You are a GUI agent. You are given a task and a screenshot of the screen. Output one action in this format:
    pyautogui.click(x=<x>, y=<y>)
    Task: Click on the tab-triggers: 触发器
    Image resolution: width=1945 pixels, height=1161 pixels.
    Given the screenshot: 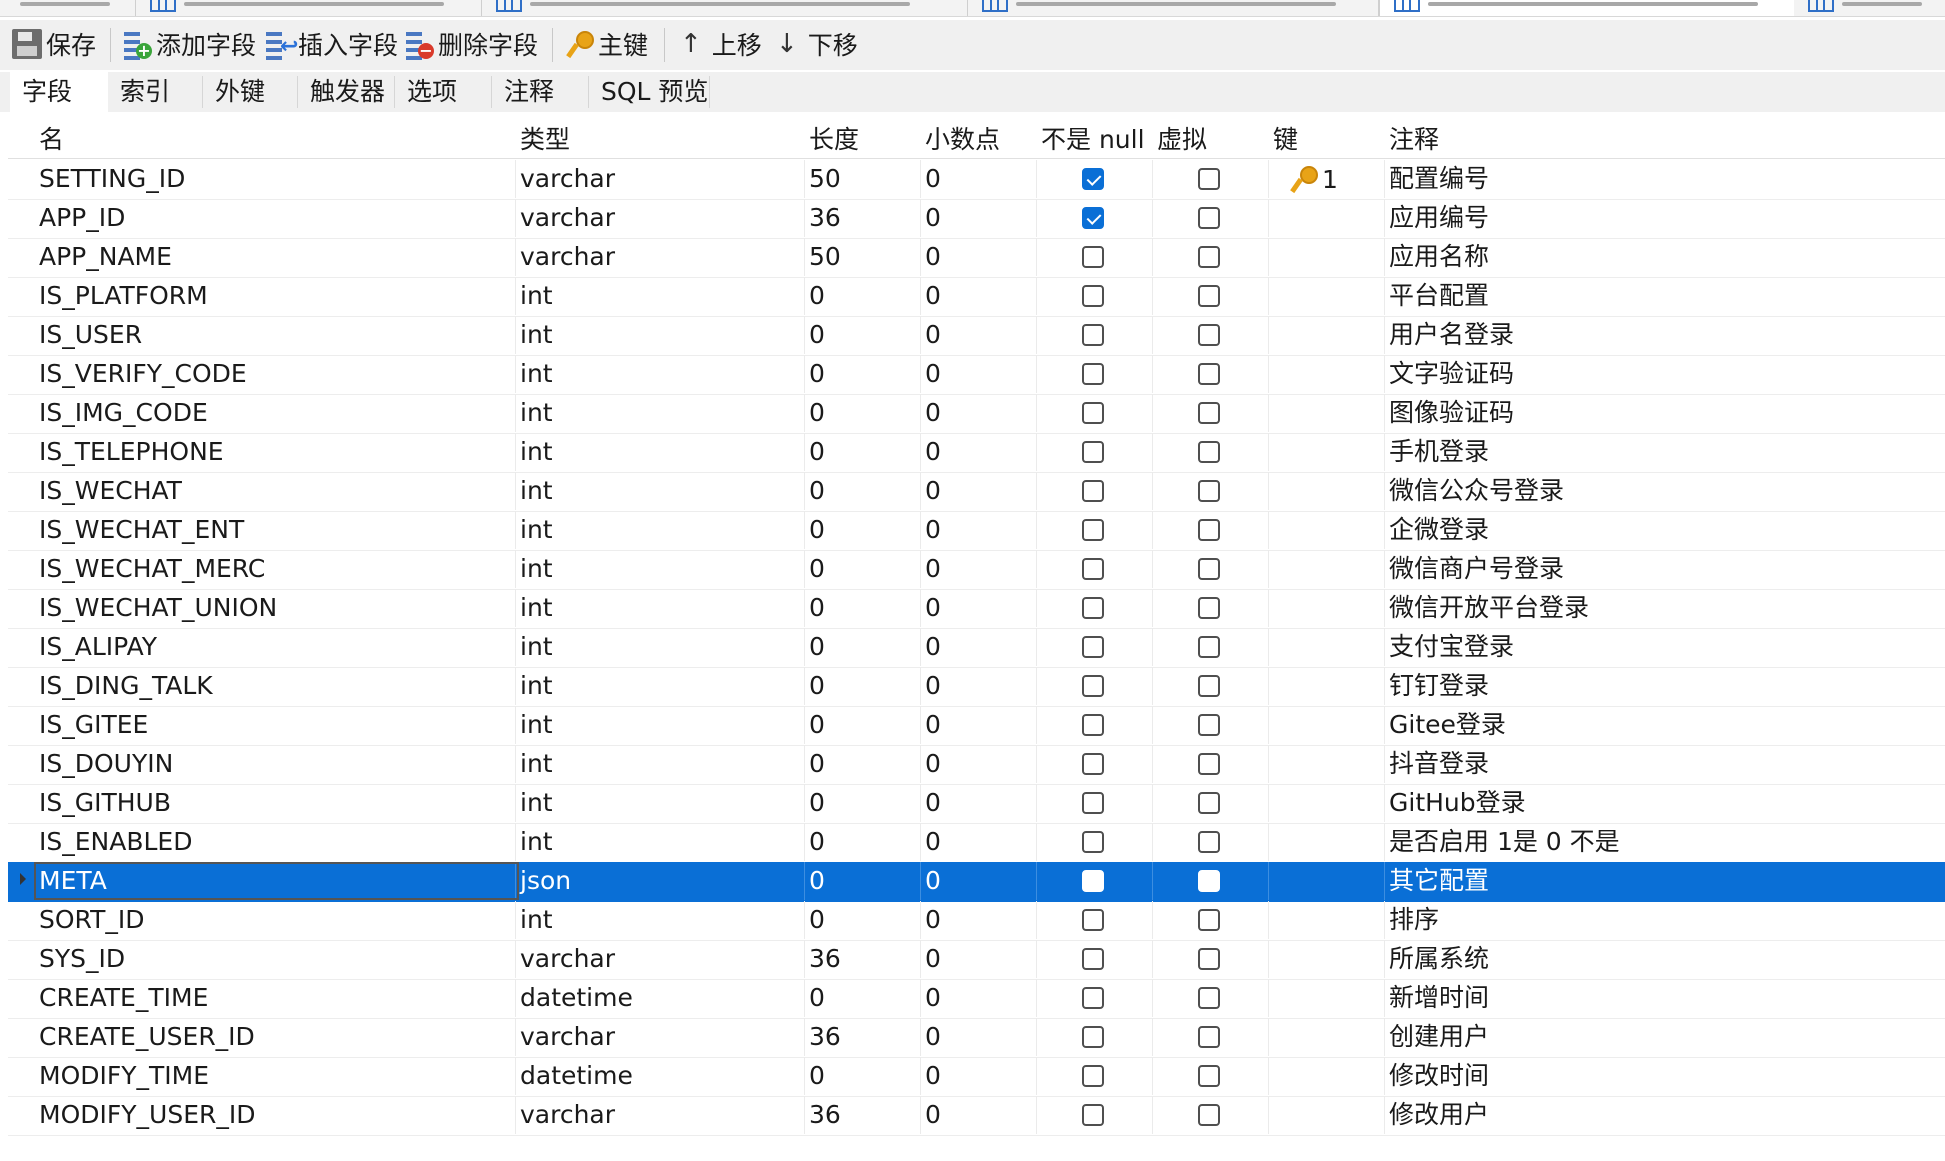 What is the action you would take?
    pyautogui.click(x=346, y=92)
    